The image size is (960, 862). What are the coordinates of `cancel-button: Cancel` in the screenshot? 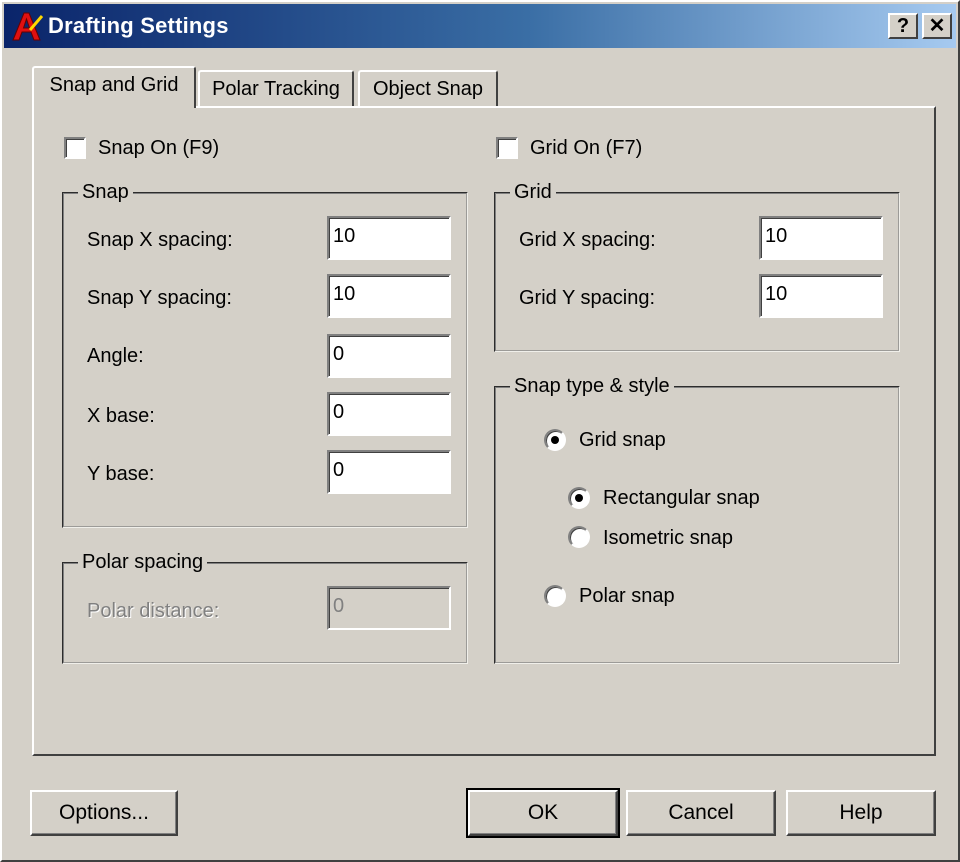 It's located at (701, 813).